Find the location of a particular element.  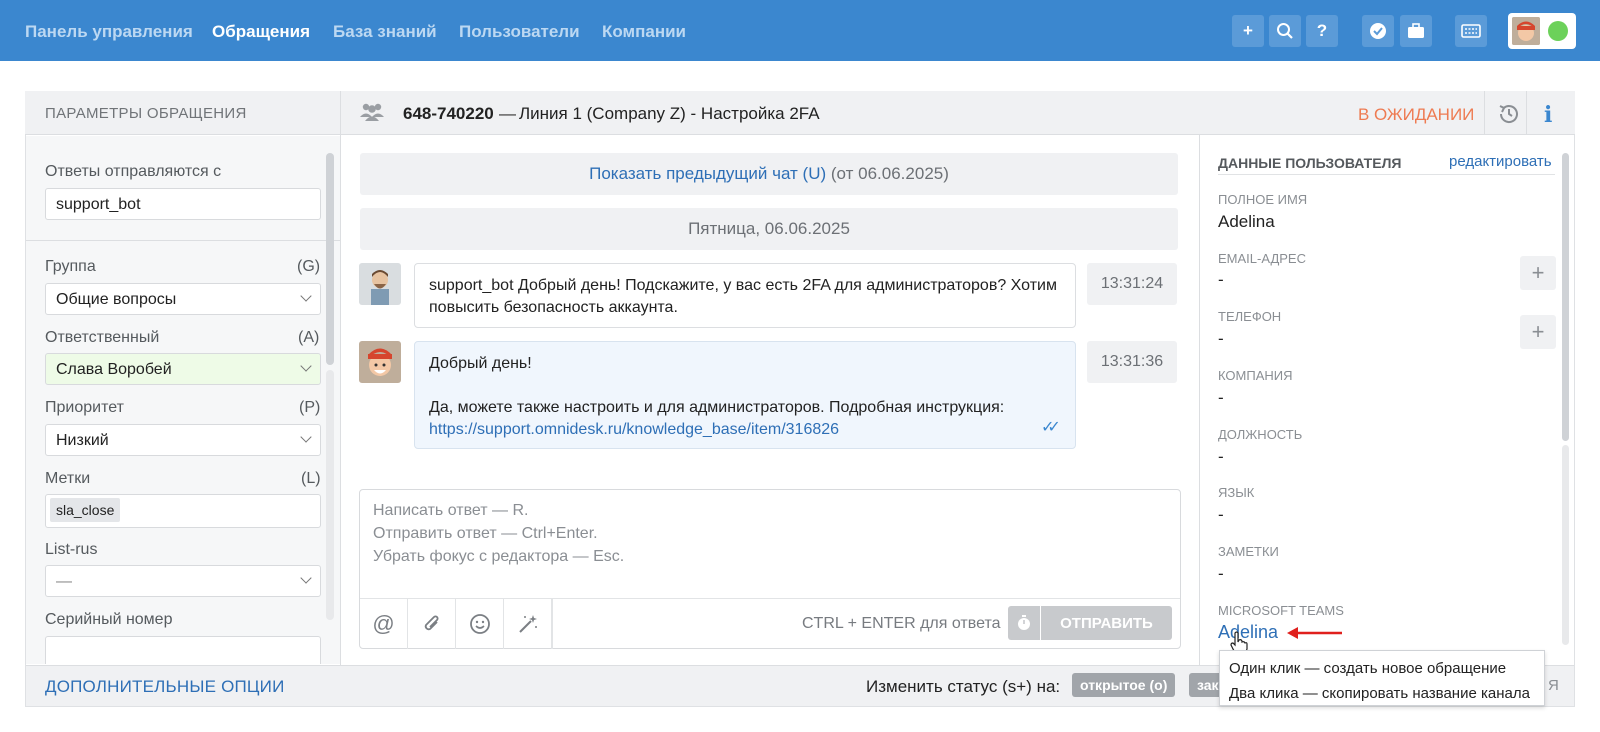

assignee-label: Ответственный is located at coordinates (102, 337).